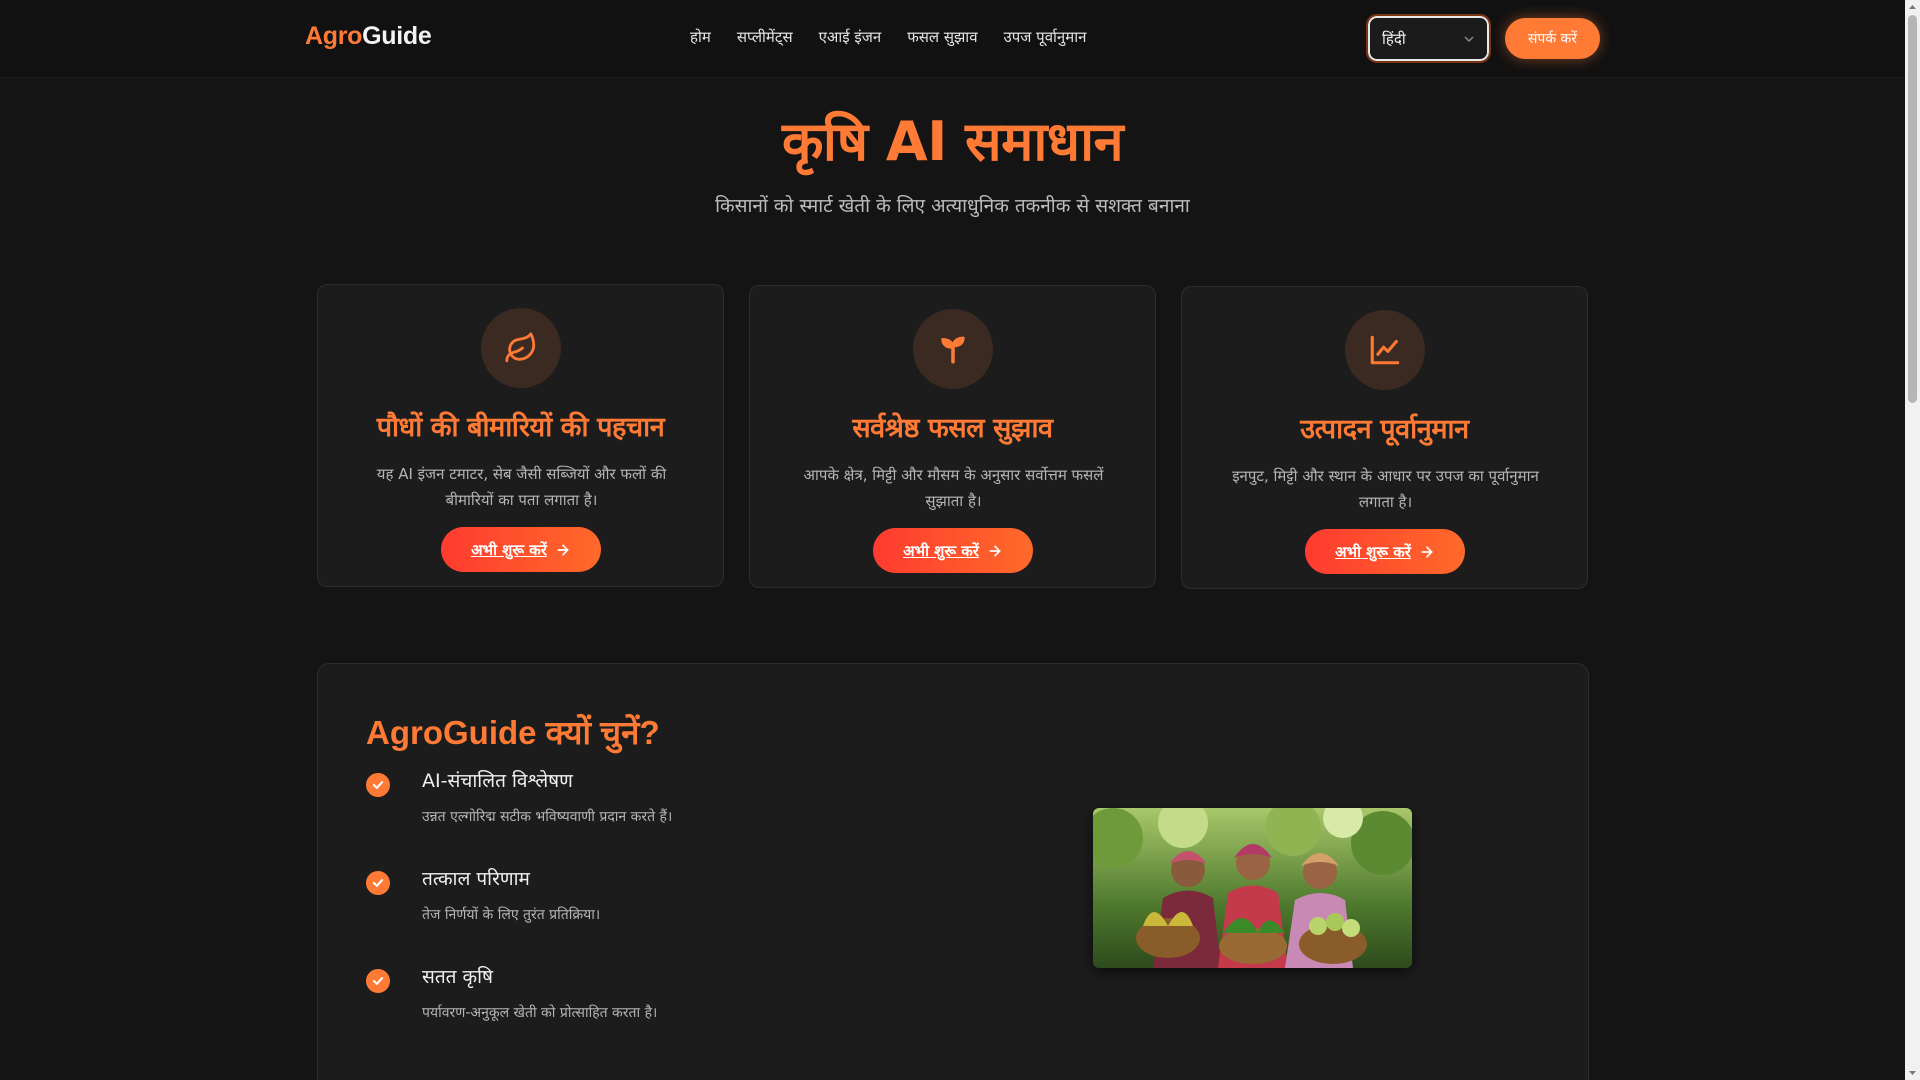 The height and width of the screenshot is (1080, 1920). I want to click on language-select: हिंदी, so click(1428, 38).